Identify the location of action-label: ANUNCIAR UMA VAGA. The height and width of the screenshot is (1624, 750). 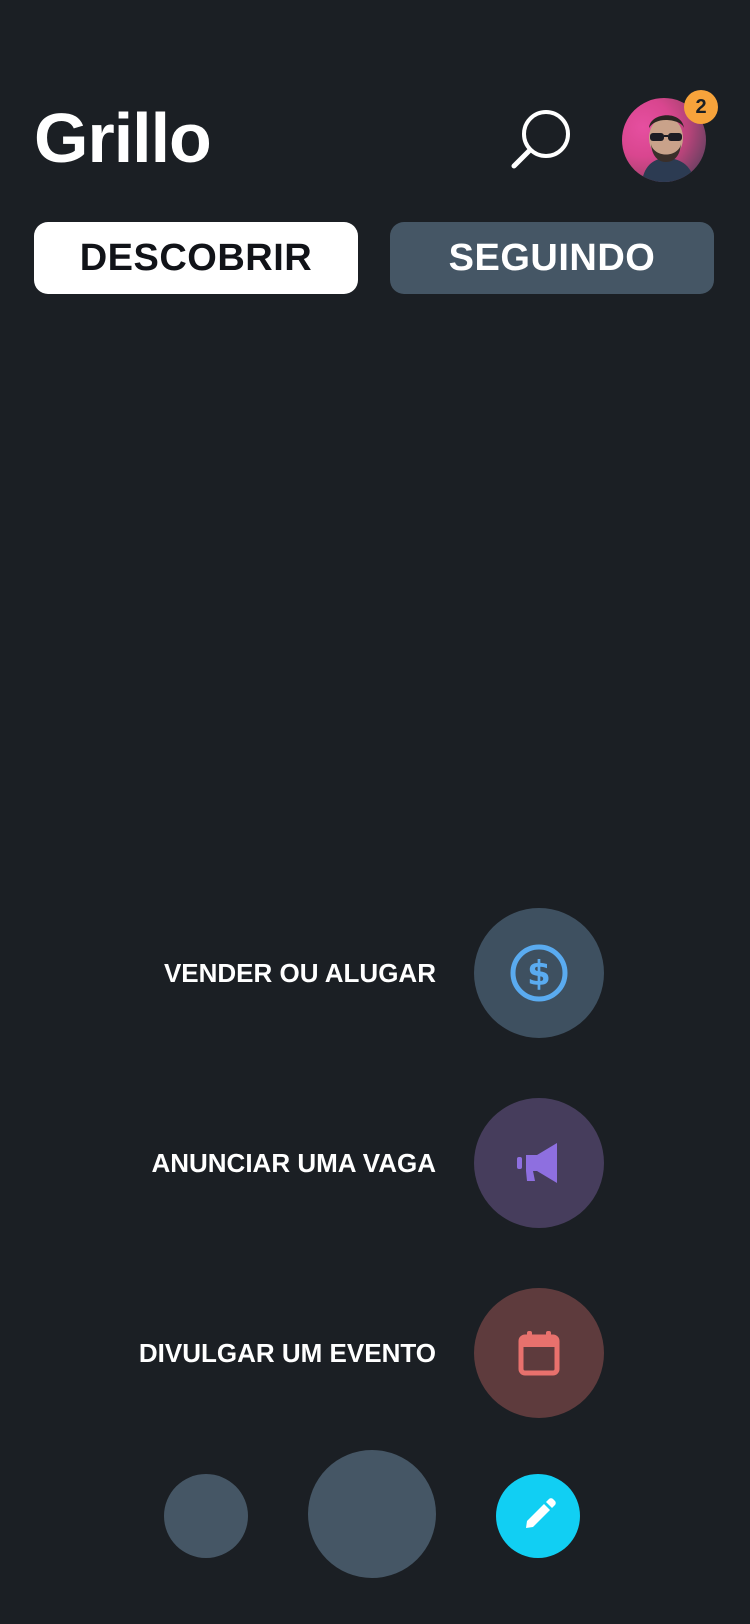
(293, 1163).